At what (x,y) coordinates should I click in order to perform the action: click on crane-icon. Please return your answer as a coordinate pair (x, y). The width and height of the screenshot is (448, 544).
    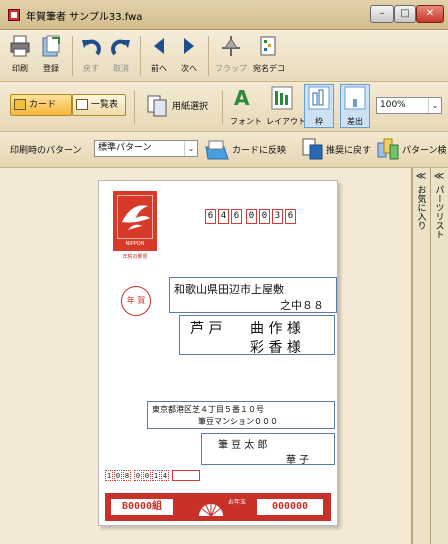
    Looking at the image, I should click on (136, 217).